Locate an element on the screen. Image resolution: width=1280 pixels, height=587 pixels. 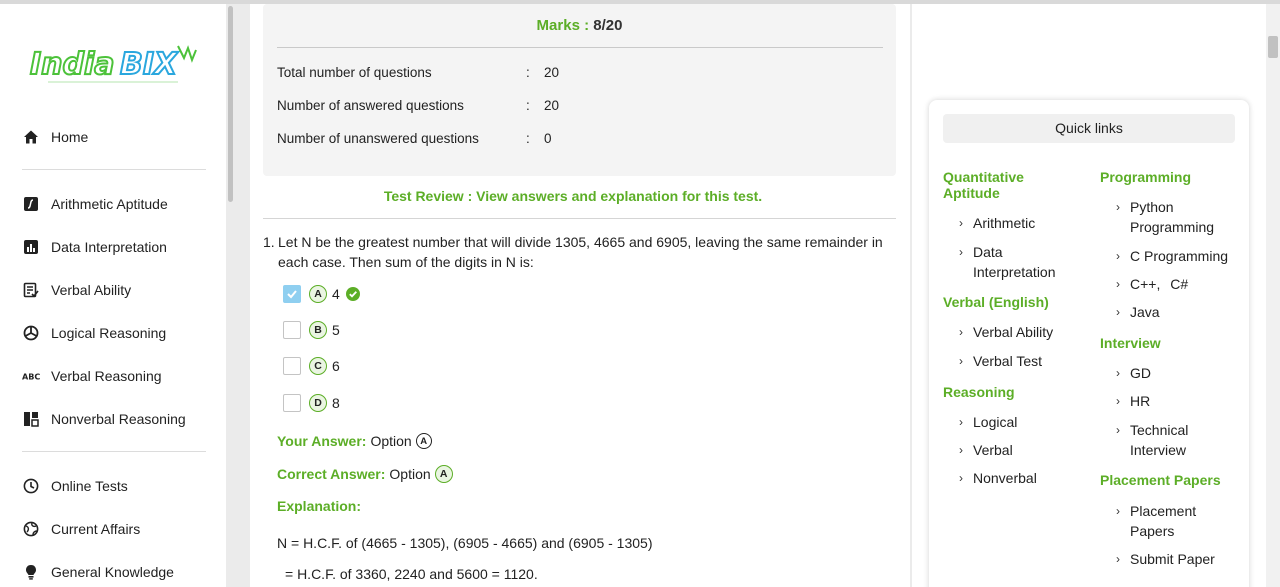
ql-category-quantitative-aptitude: Quantitative Aptitude is located at coordinates (1008, 185).